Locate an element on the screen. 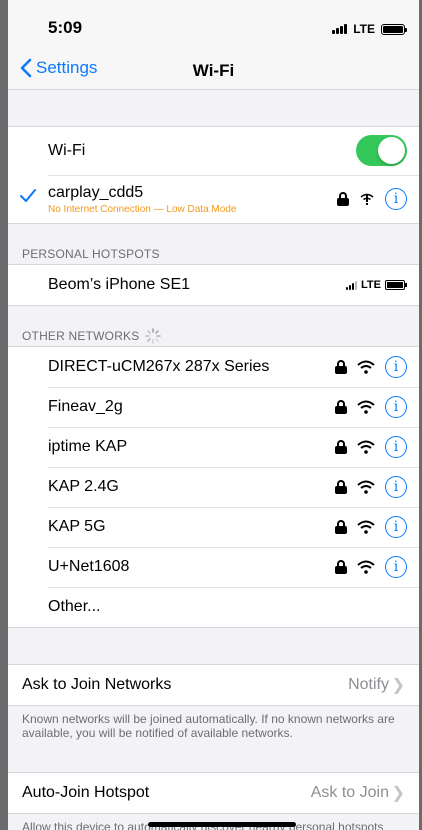  ask-to-join-group: Ask to Join Networks Notify ❯ is located at coordinates (213, 685).